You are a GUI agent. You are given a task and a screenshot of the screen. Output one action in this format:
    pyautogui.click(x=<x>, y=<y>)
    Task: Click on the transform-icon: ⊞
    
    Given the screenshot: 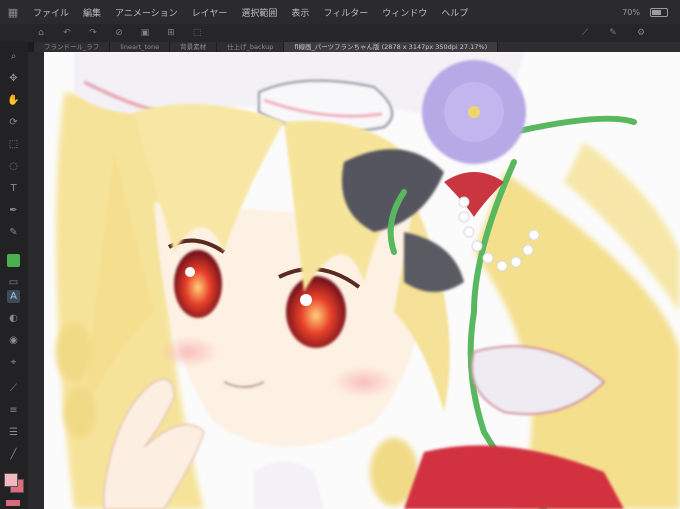 What is the action you would take?
    pyautogui.click(x=171, y=33)
    